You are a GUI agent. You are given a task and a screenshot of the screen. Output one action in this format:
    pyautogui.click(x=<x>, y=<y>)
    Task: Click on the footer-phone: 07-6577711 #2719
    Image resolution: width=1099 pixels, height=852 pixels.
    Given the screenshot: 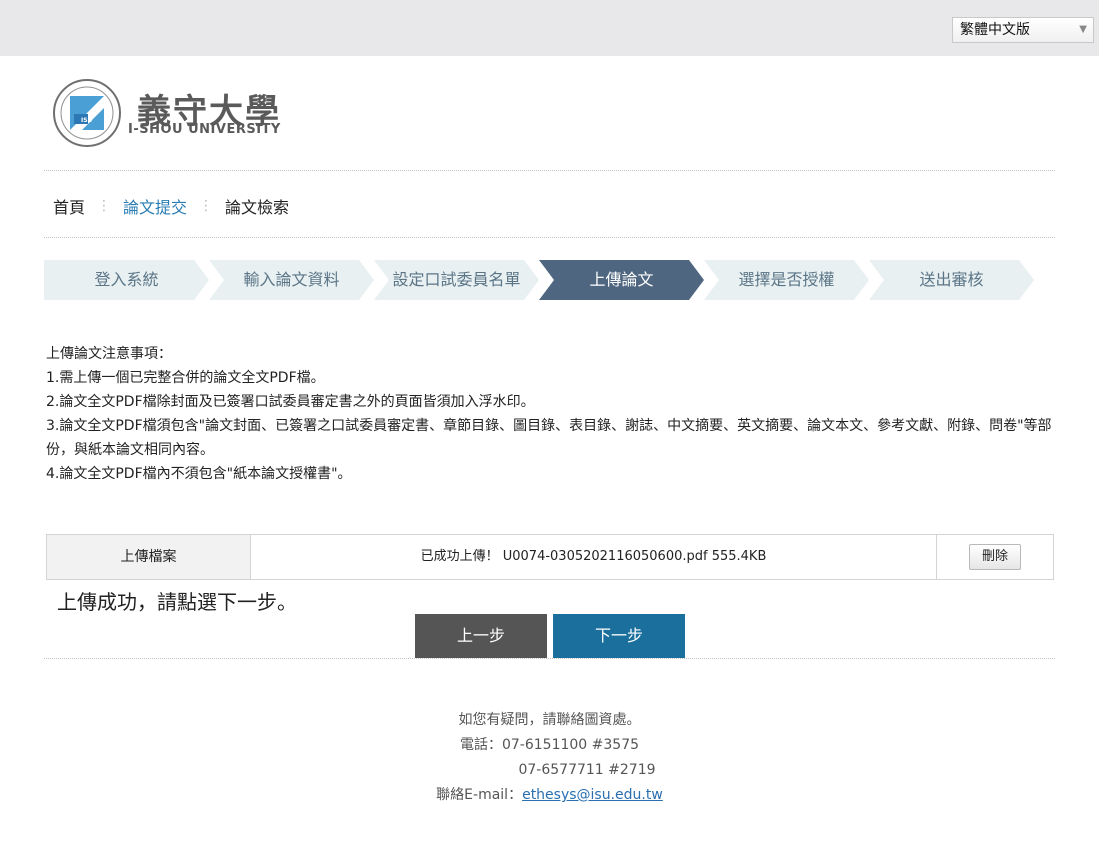 What is the action you would take?
    pyautogui.click(x=587, y=770)
    